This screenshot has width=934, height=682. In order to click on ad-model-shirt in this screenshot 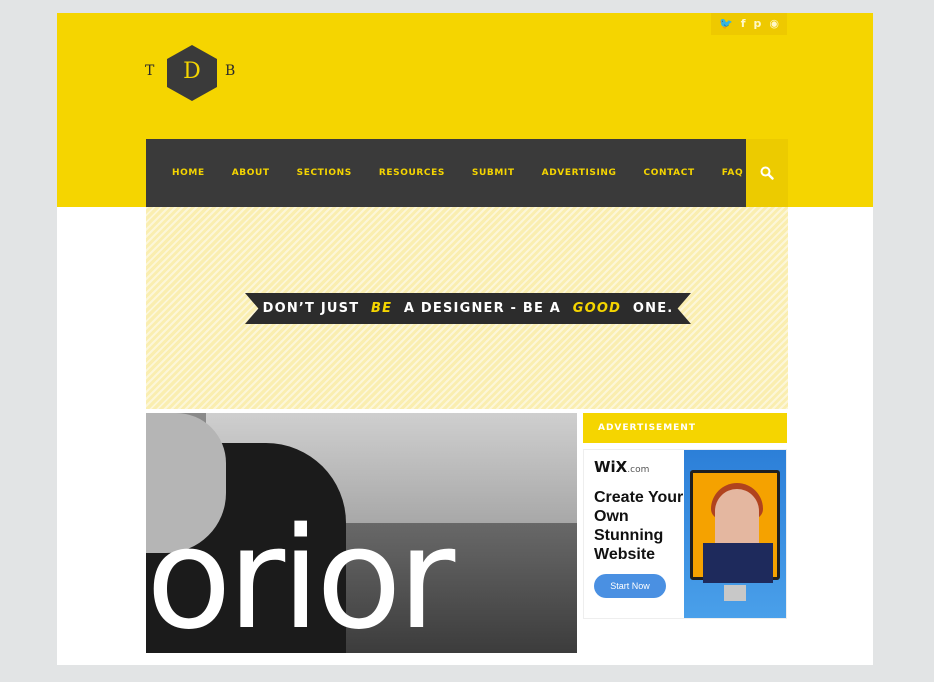, I will do `click(738, 563)`.